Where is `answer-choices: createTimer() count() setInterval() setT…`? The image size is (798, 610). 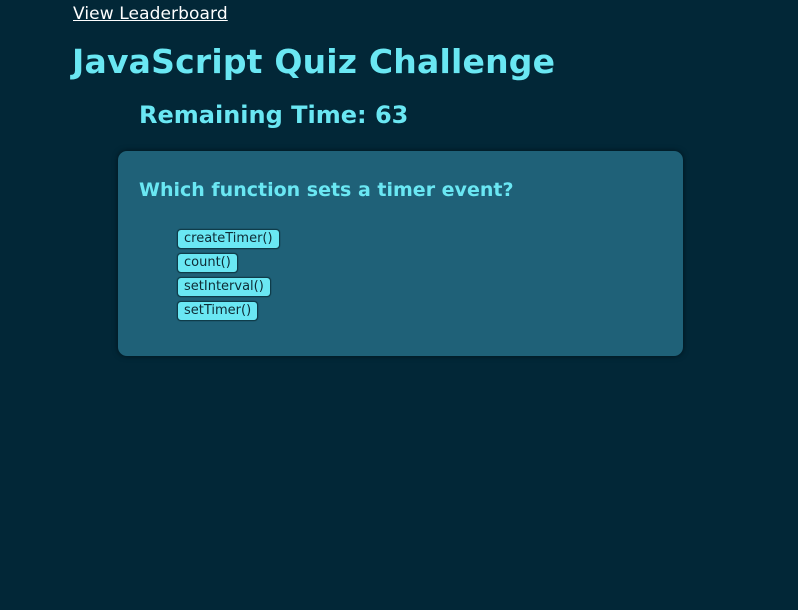 answer-choices: createTimer() count() setInterval() setT… is located at coordinates (228, 275).